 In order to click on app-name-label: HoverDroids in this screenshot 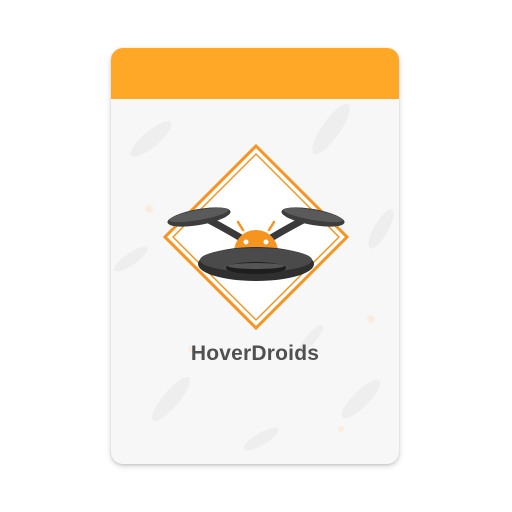, I will do `click(255, 353)`.